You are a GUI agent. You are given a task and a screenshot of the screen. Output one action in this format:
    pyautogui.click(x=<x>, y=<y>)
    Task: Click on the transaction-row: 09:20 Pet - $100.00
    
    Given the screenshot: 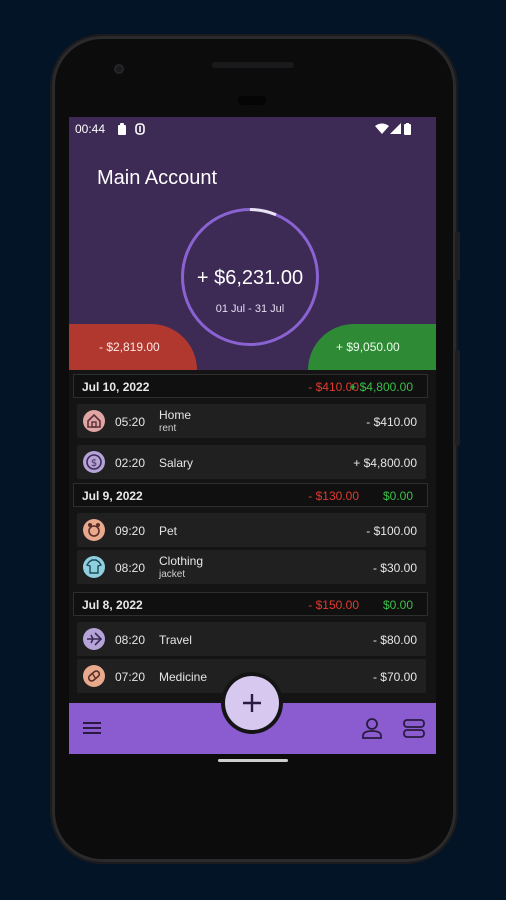 What is the action you would take?
    pyautogui.click(x=251, y=530)
    